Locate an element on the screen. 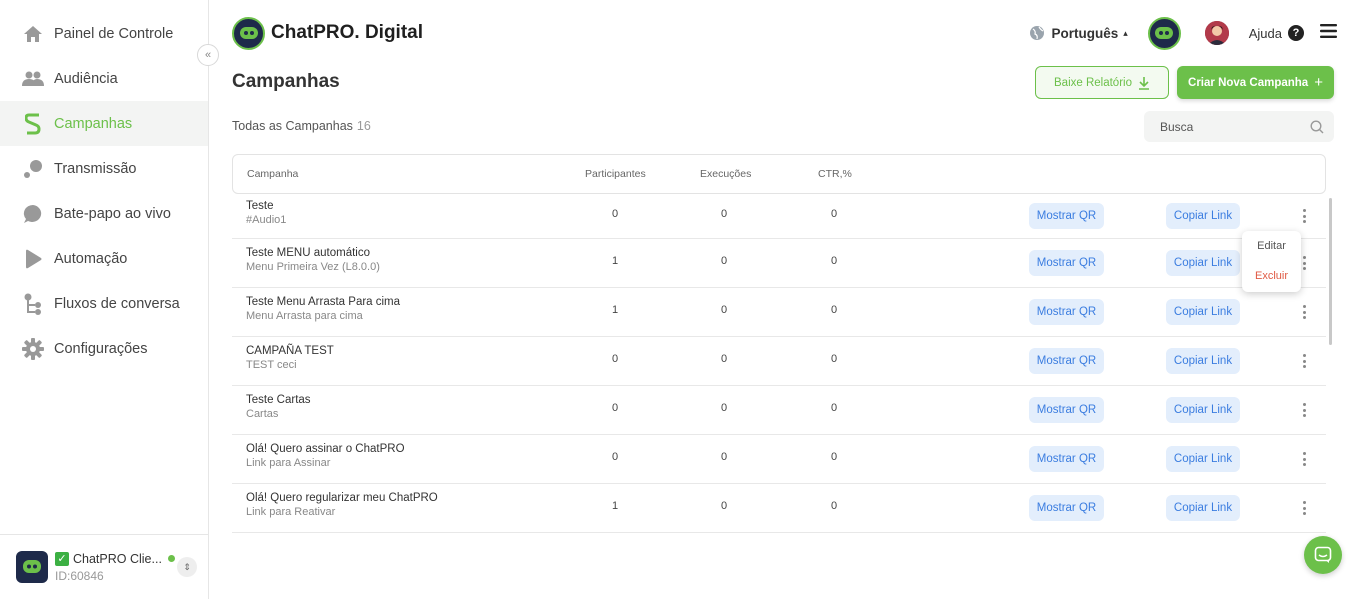  sidebar-item-bate-papo: Bate-papo ao vivo is located at coordinates (104, 213).